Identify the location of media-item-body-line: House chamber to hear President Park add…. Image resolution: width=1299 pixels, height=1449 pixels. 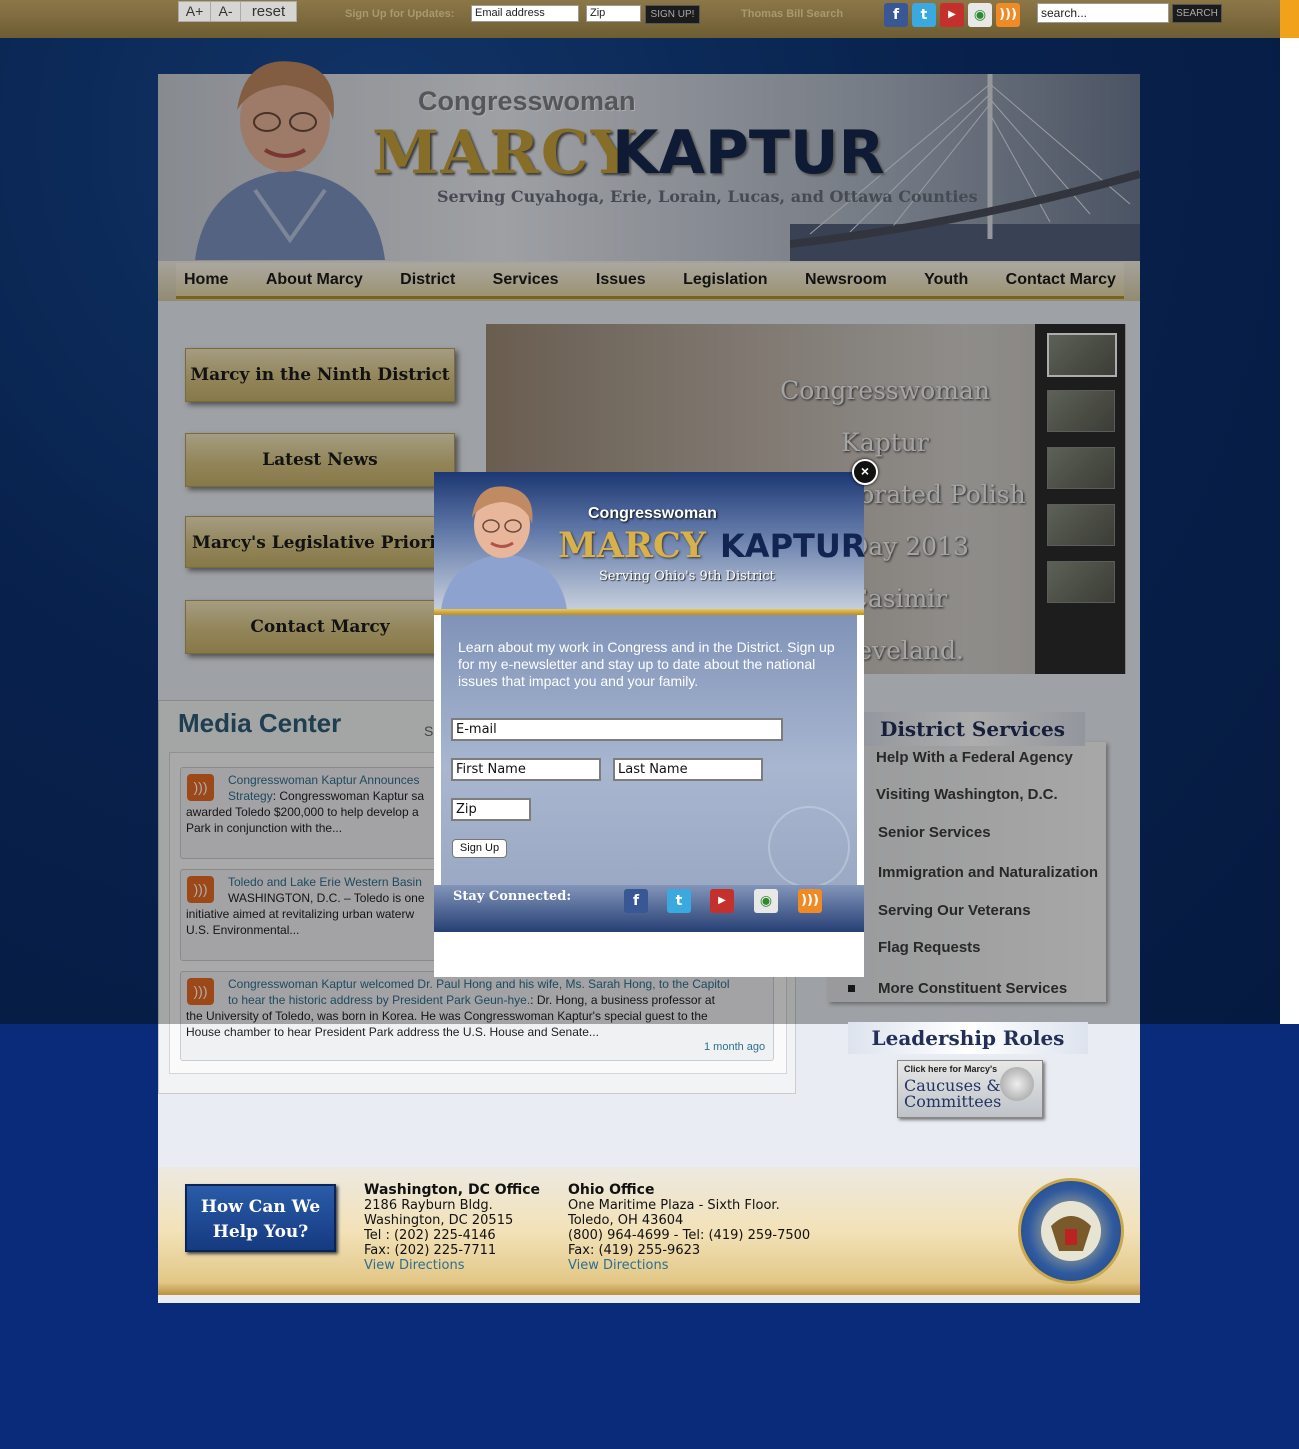
(392, 1032).